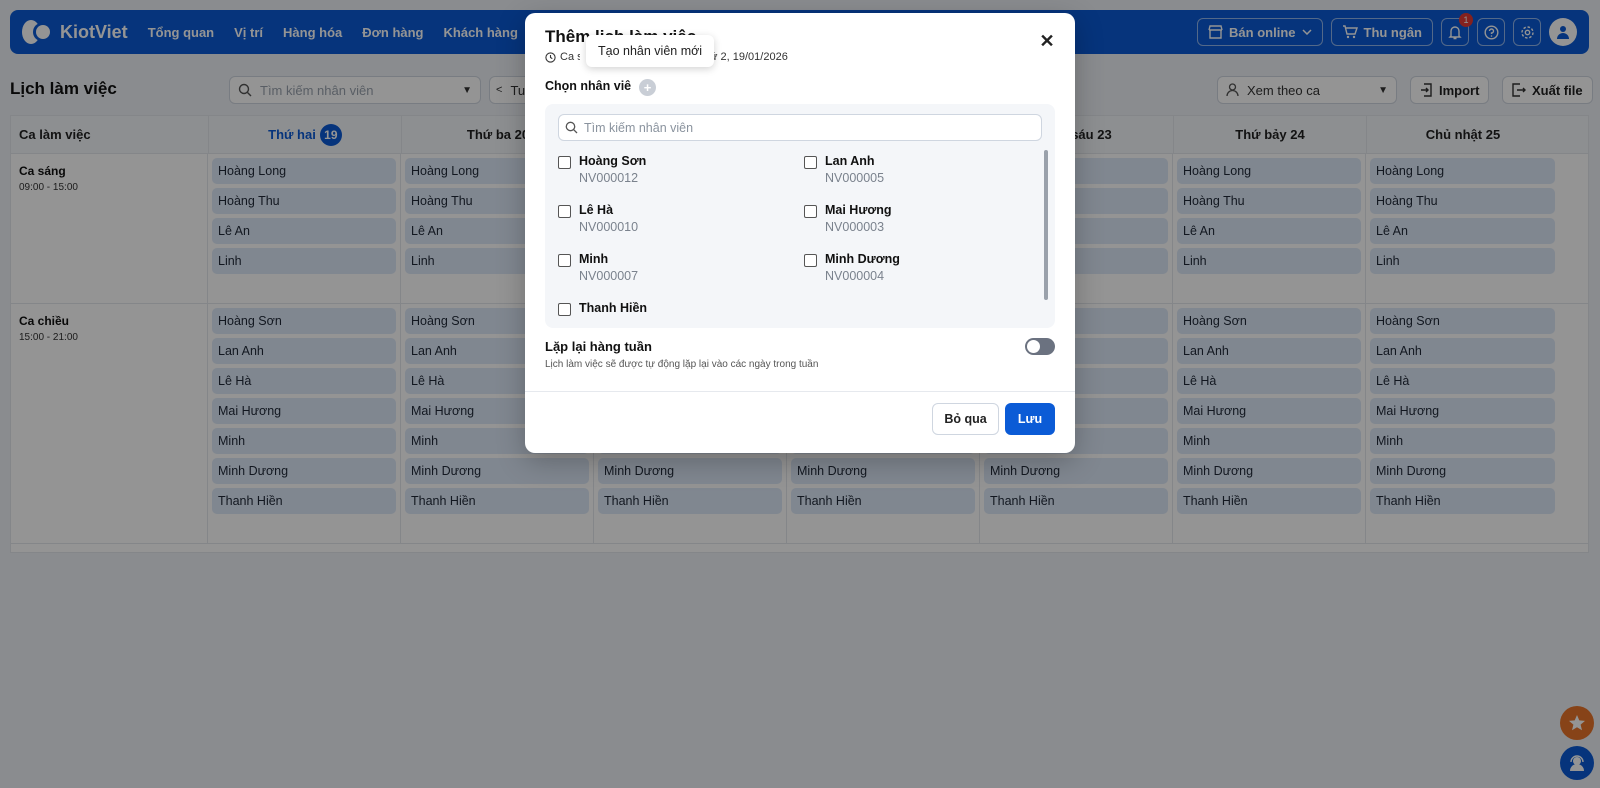 This screenshot has width=1600, height=788. I want to click on create-employee-tooltip: Tạo nhân viên mới, so click(650, 51).